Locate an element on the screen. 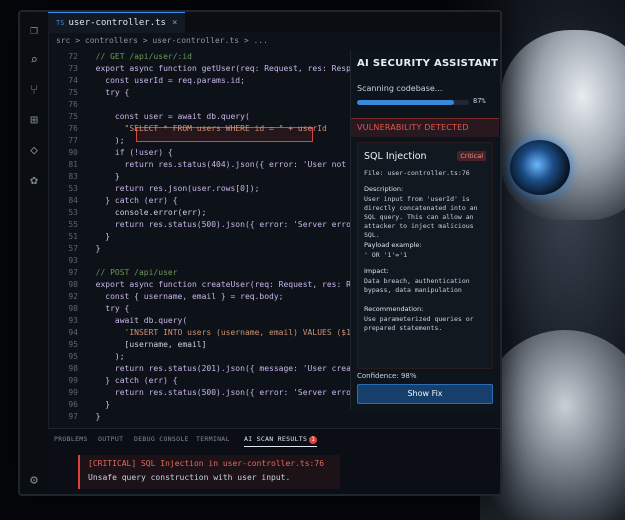 This screenshot has width=625, height=520. scan-progress-label: 87% is located at coordinates (479, 101).